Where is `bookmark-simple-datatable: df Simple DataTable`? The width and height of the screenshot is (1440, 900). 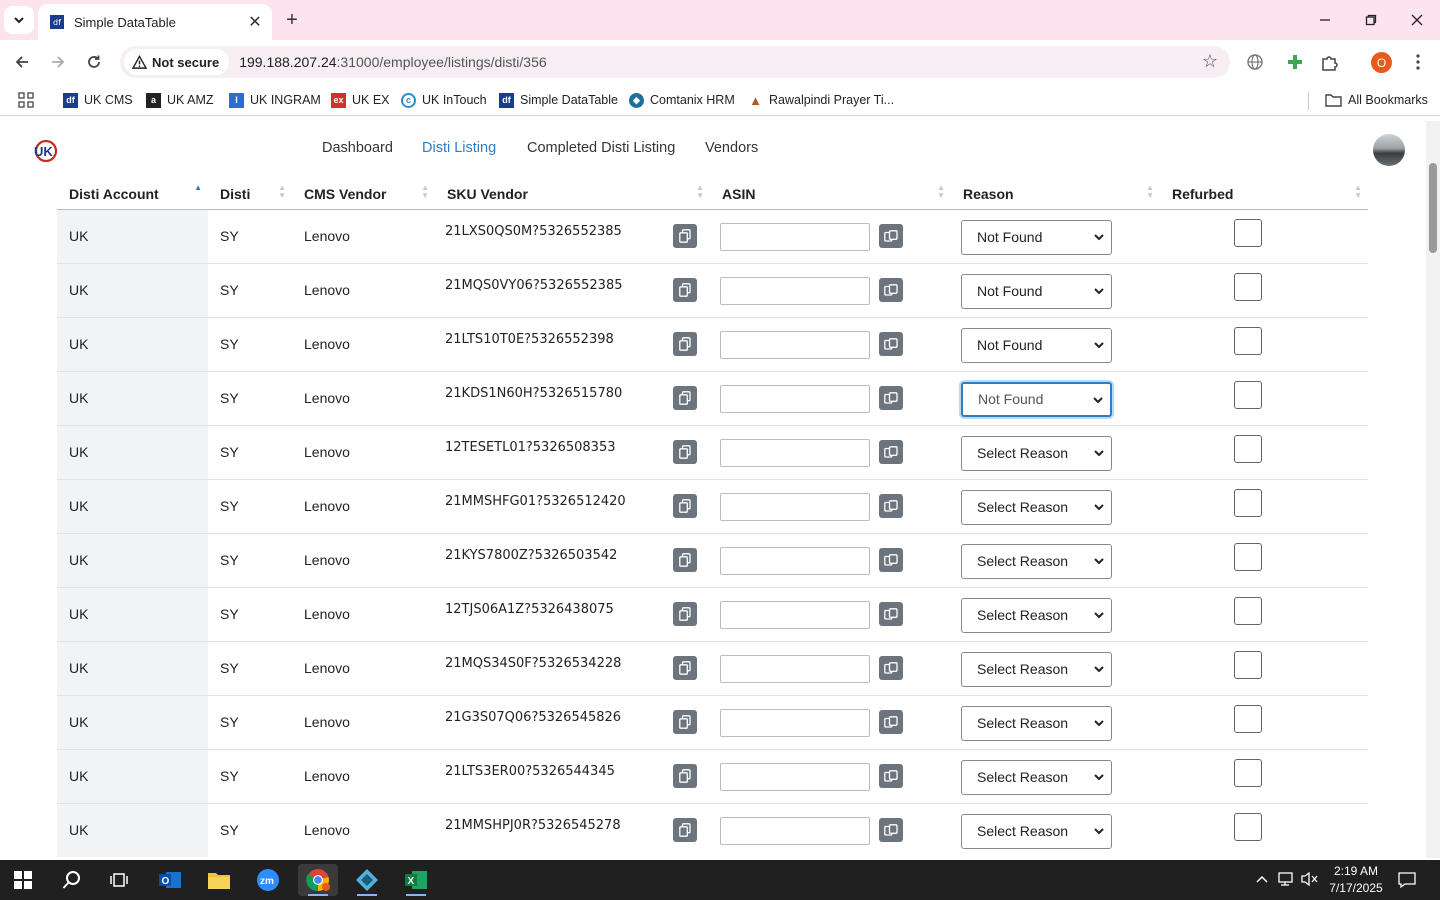
bookmark-simple-datatable: df Simple DataTable is located at coordinates (558, 100).